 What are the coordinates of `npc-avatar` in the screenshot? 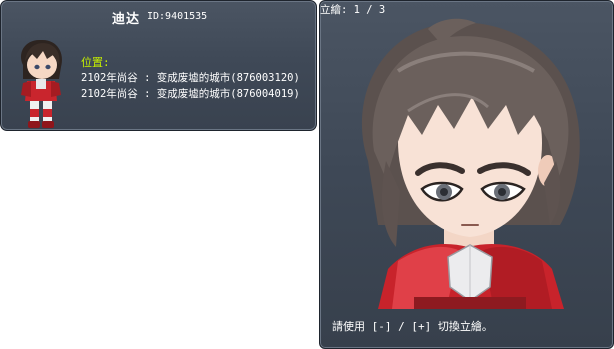 It's located at (41, 82).